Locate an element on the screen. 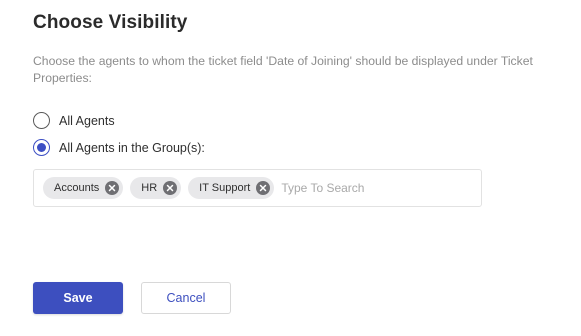  dialog-title: Choose Visibility is located at coordinates (110, 22).